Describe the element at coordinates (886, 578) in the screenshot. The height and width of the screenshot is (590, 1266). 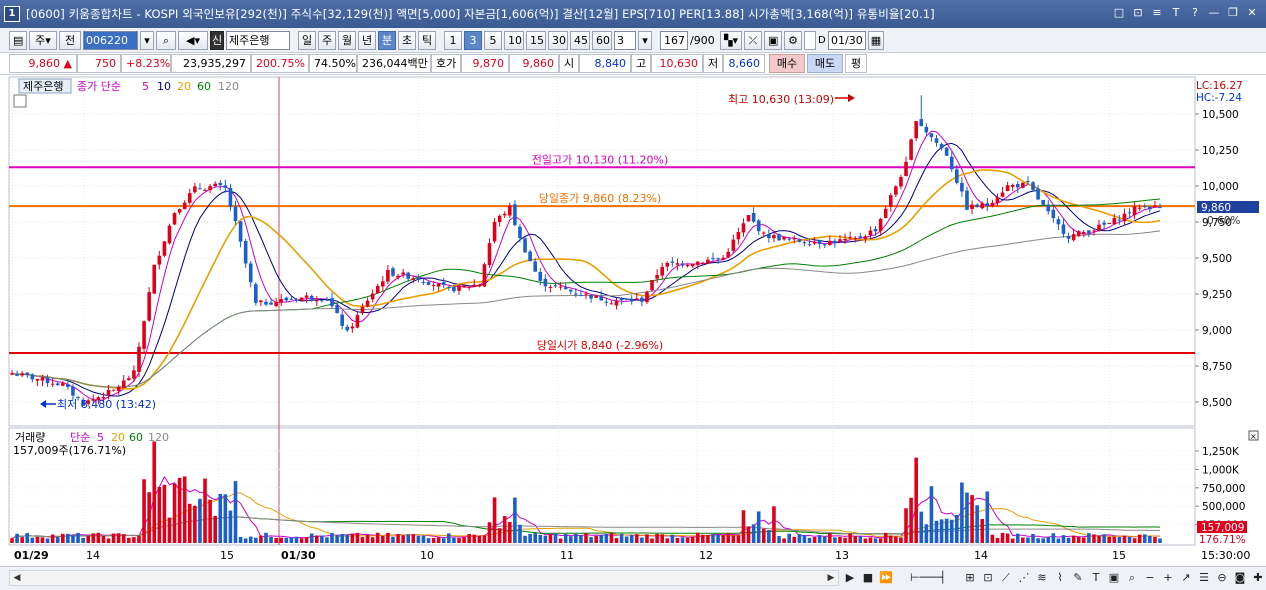
I see `fast-forward-icon: ⏩` at that location.